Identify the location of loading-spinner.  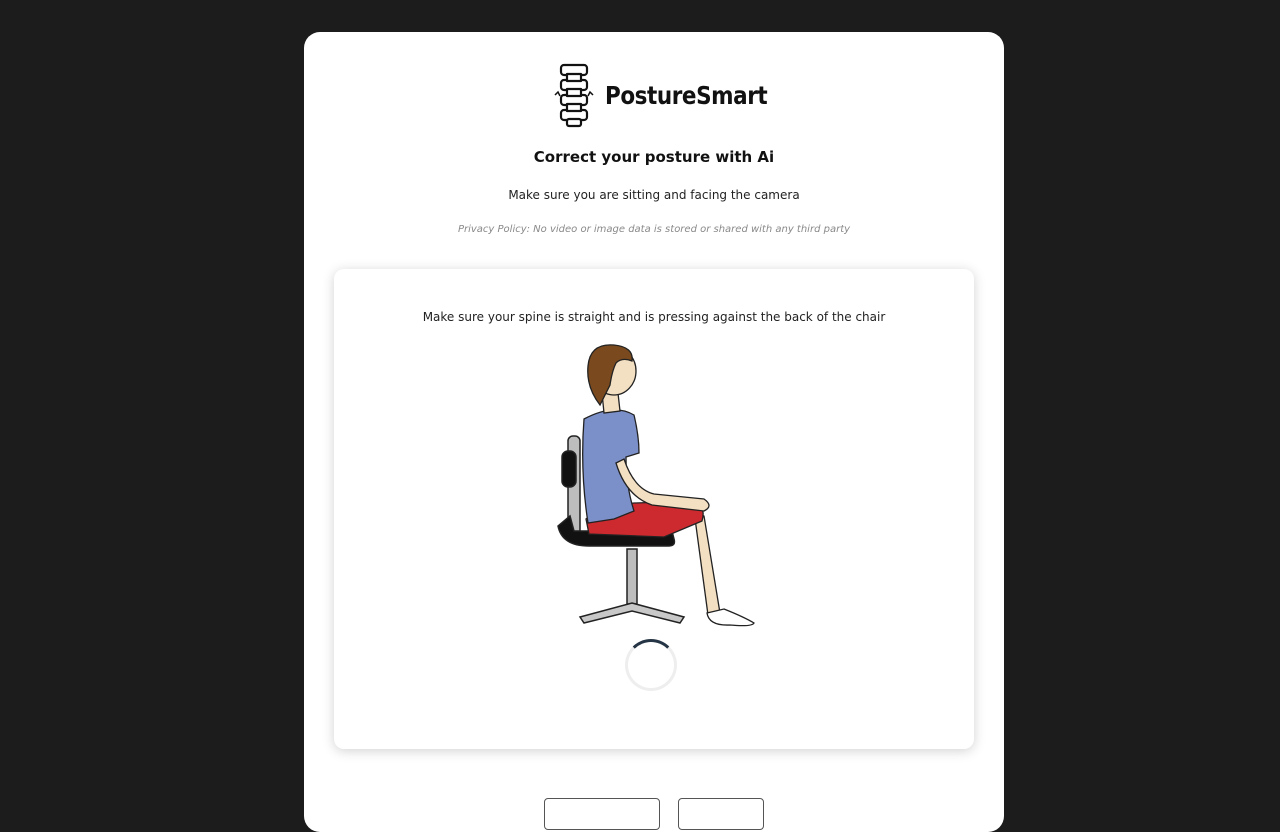
(651, 665).